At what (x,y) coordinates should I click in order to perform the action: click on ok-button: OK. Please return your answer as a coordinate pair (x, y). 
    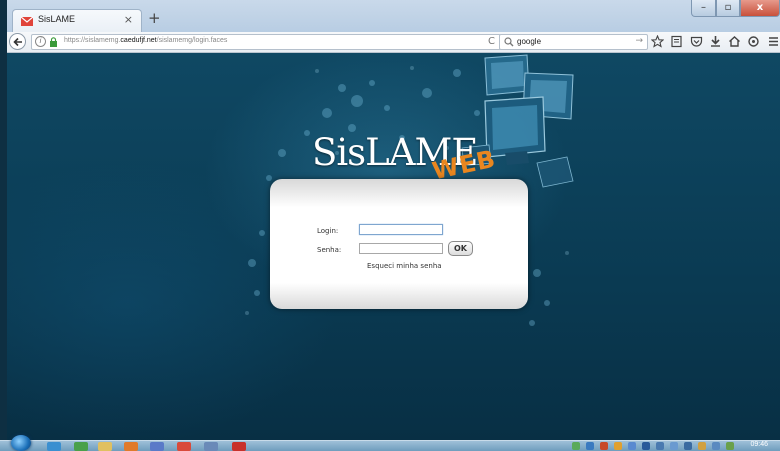
    Looking at the image, I should click on (460, 248).